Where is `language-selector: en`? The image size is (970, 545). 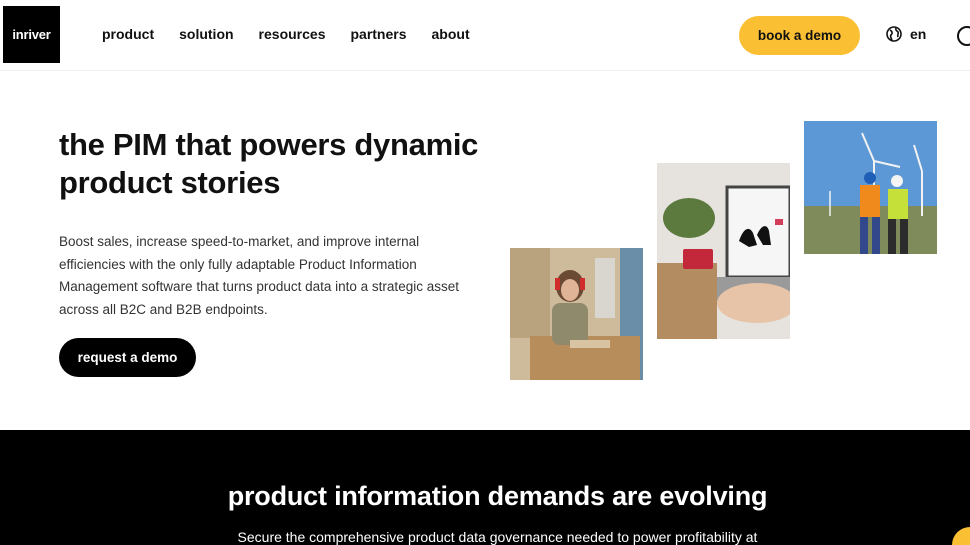
language-selector: en is located at coordinates (906, 34).